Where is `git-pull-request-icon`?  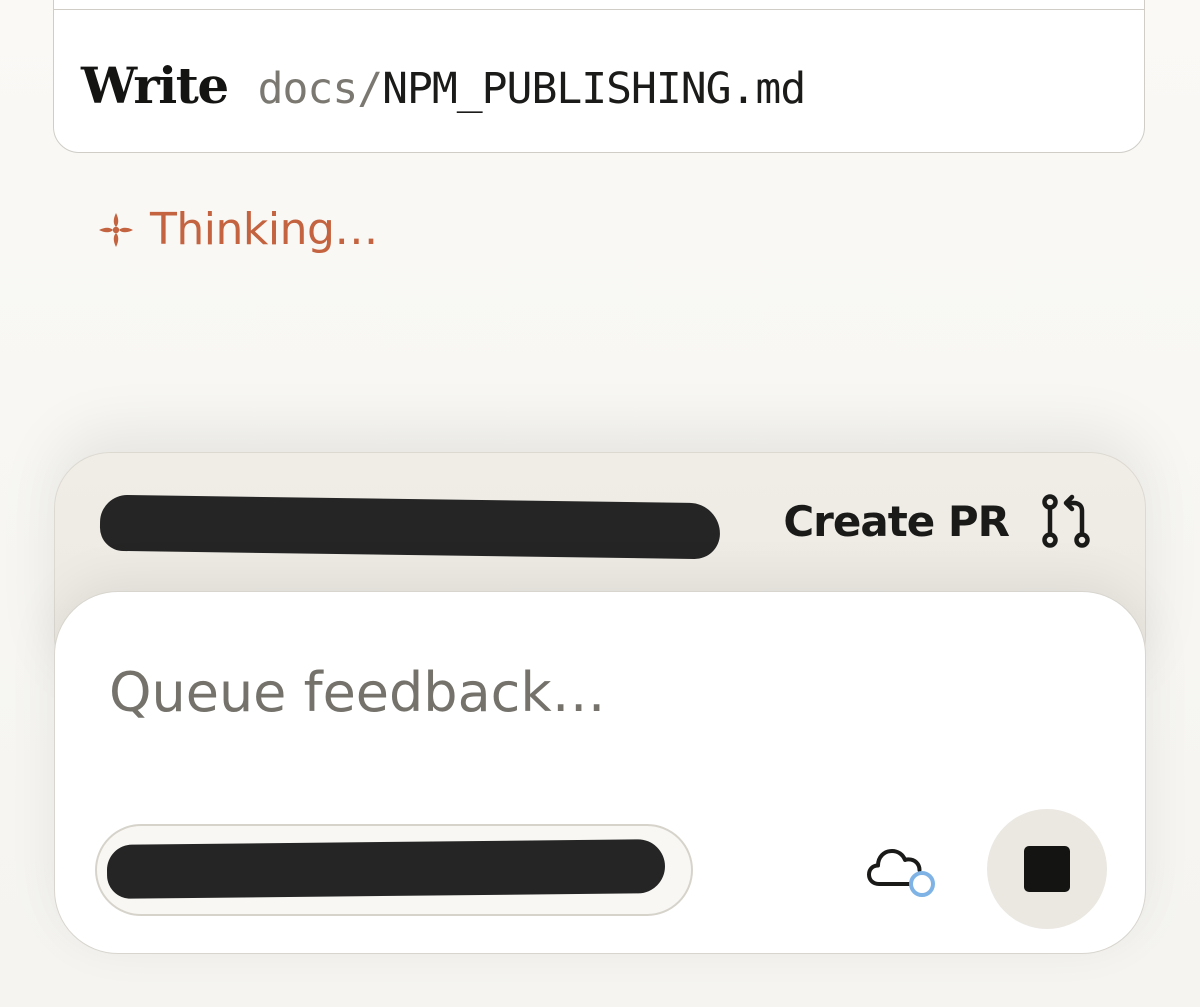 git-pull-request-icon is located at coordinates (1066, 521).